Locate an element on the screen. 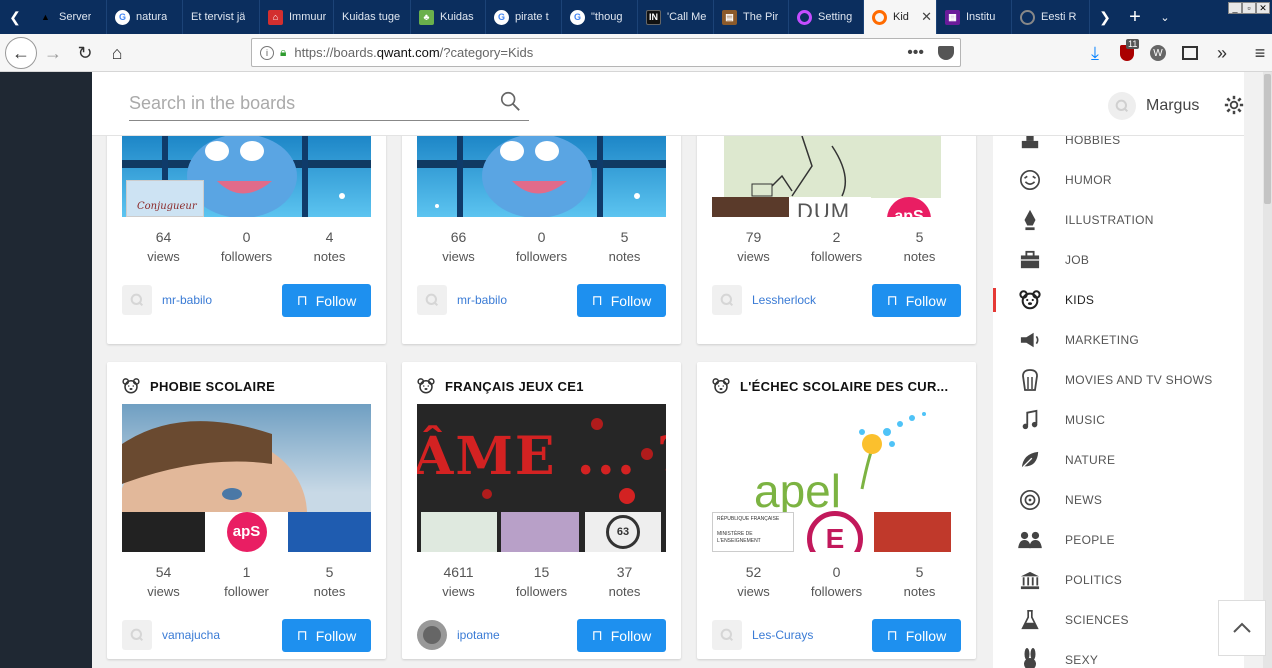 The image size is (1272, 668). browser-tab: Et tervist jä is located at coordinates (221, 17).